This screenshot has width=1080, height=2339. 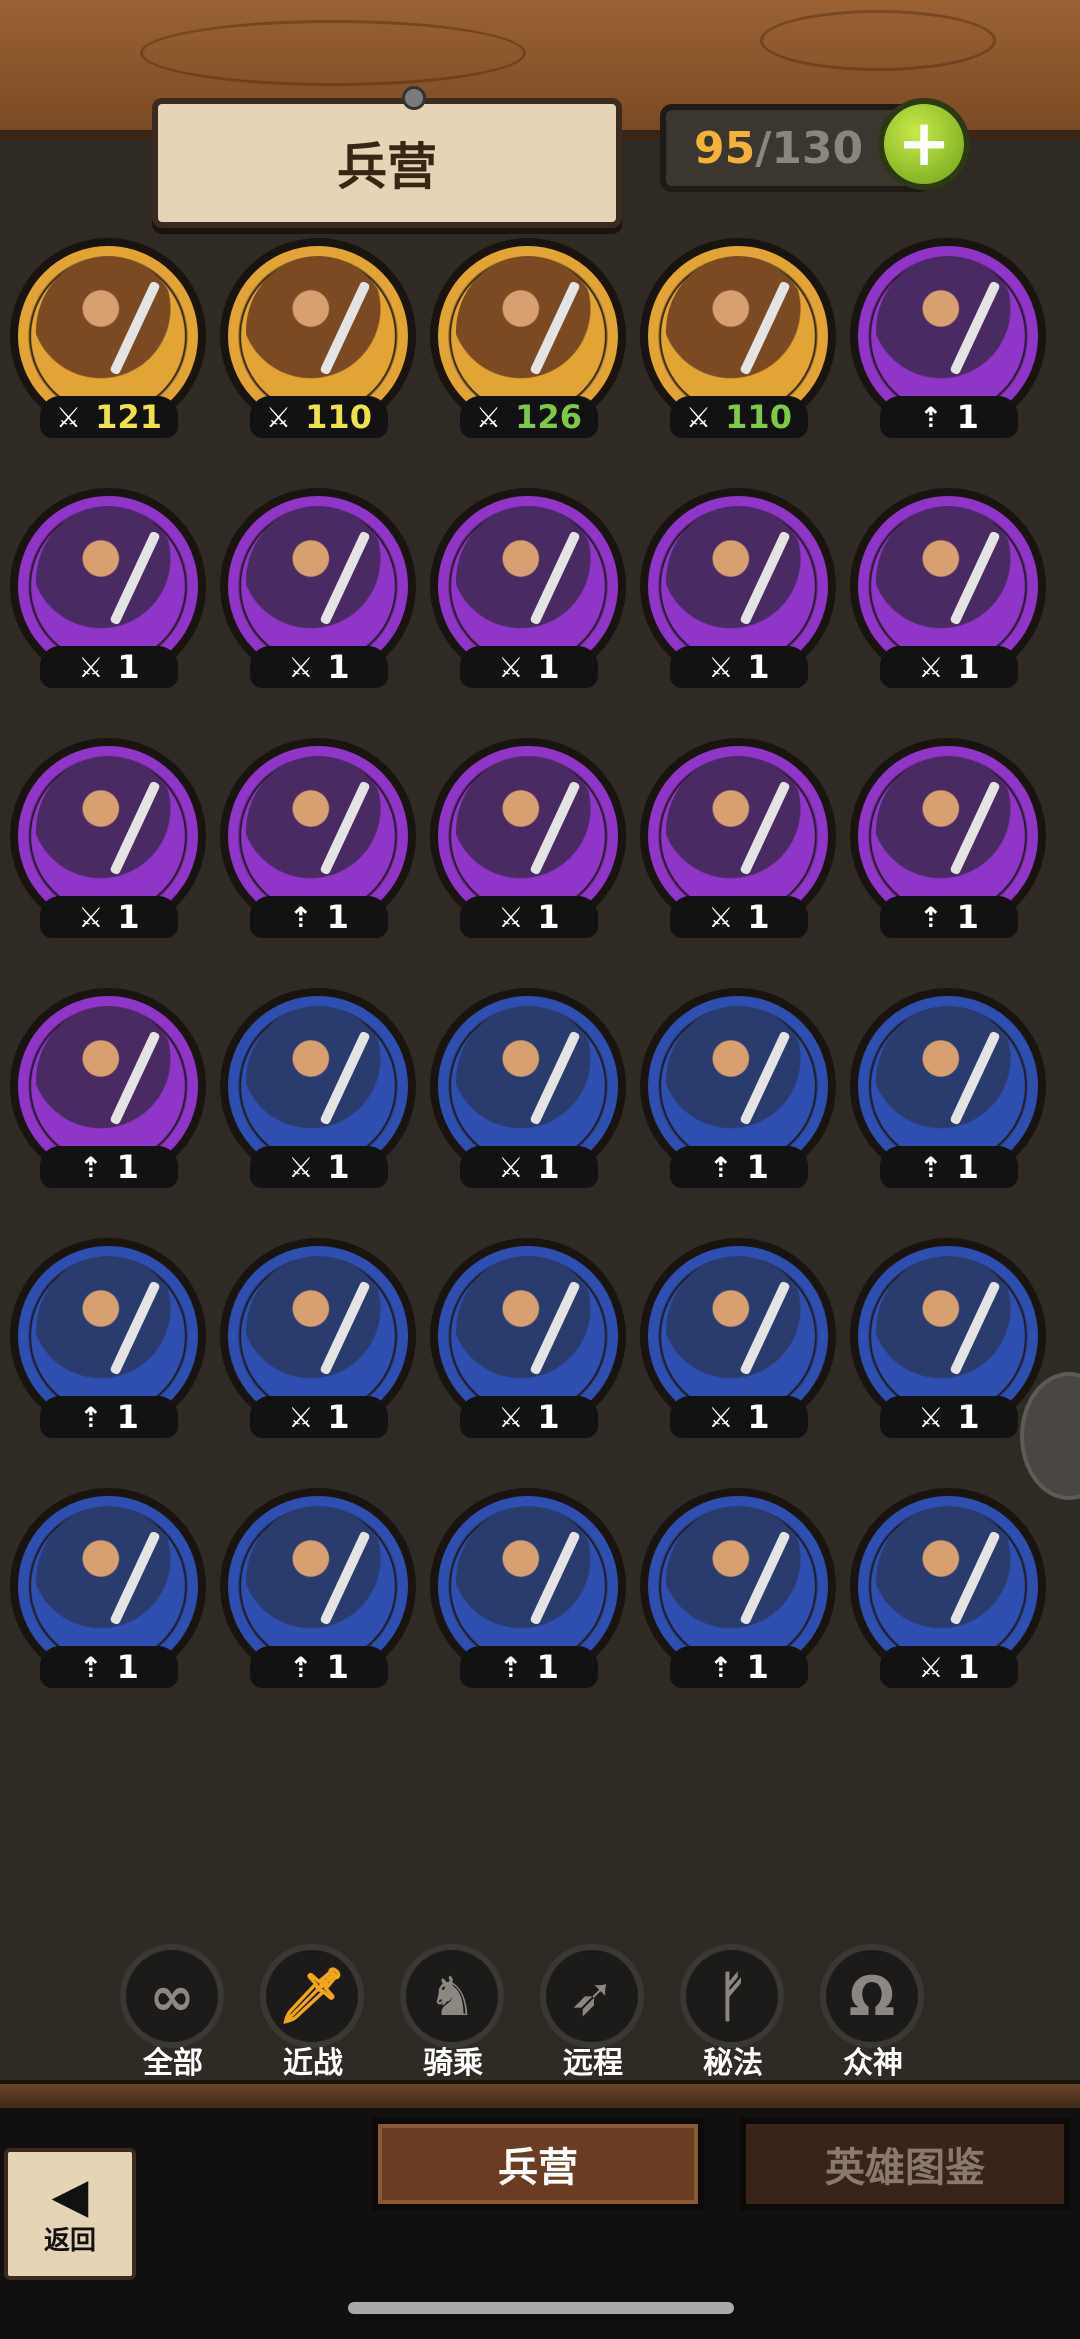 What do you see at coordinates (538, 2164) in the screenshot?
I see `tab-barracks: 兵营` at bounding box center [538, 2164].